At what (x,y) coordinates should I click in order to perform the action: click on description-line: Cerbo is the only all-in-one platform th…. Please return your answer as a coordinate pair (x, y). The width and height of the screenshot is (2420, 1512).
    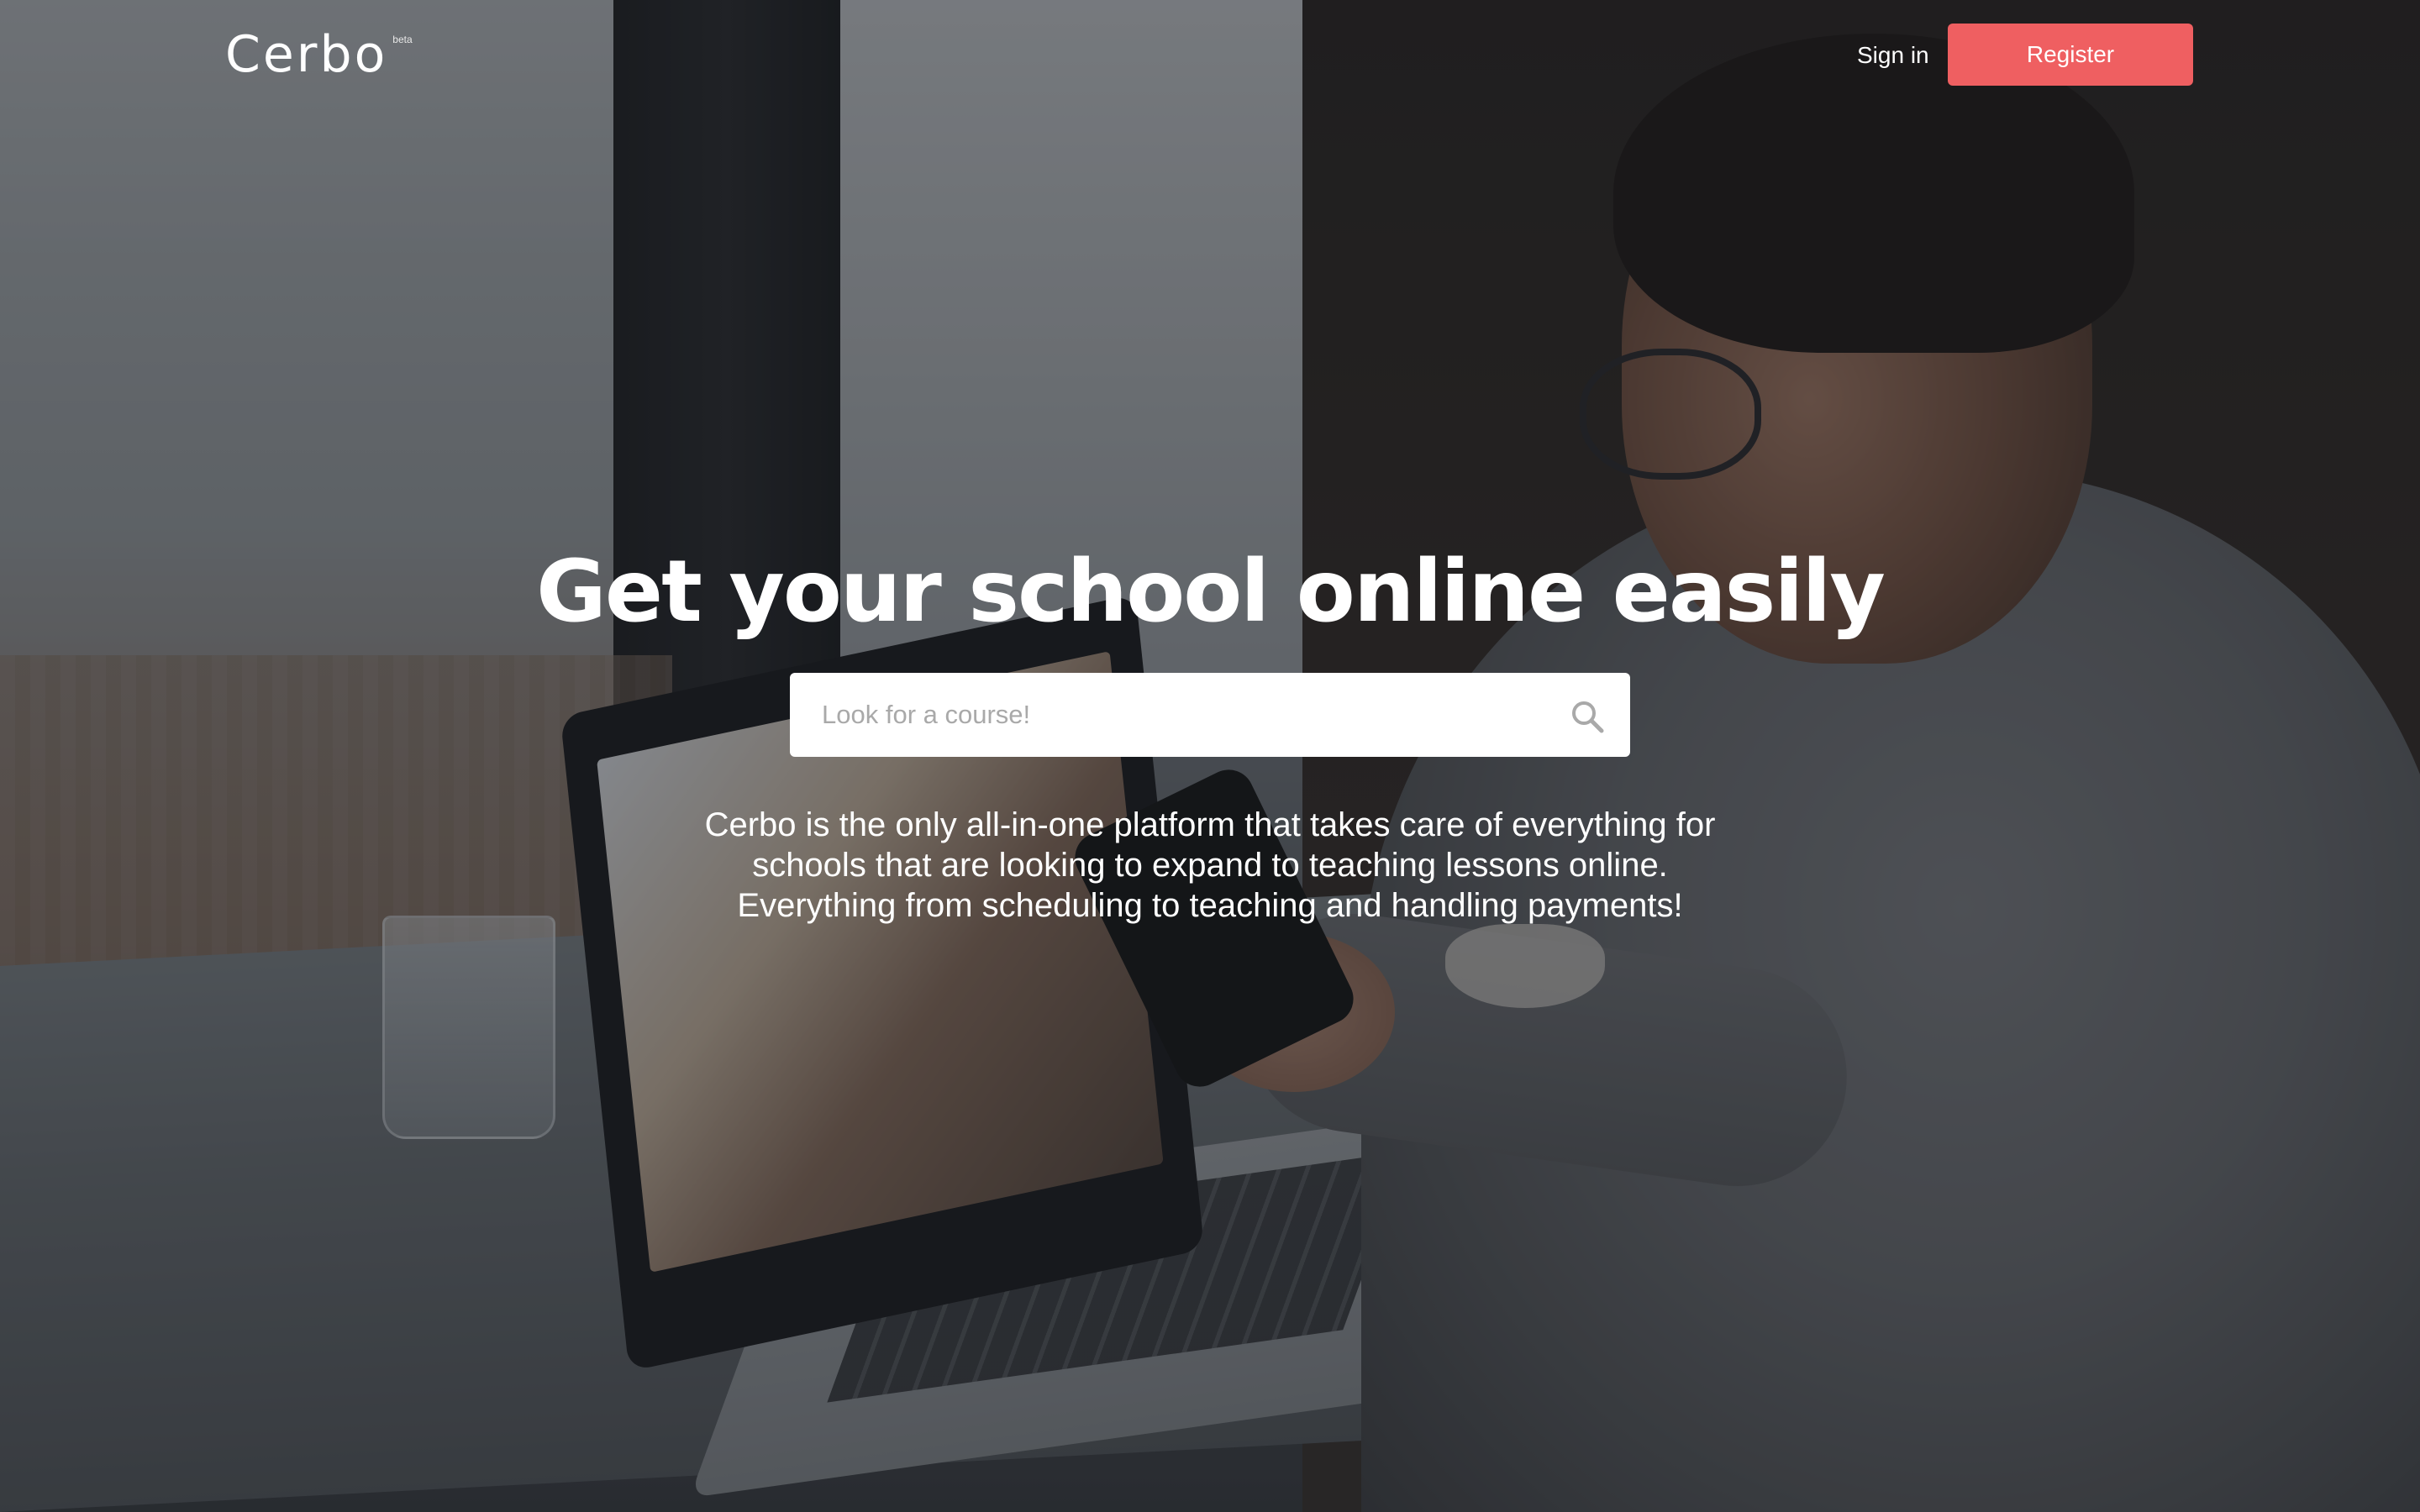
    Looking at the image, I should click on (1210, 824).